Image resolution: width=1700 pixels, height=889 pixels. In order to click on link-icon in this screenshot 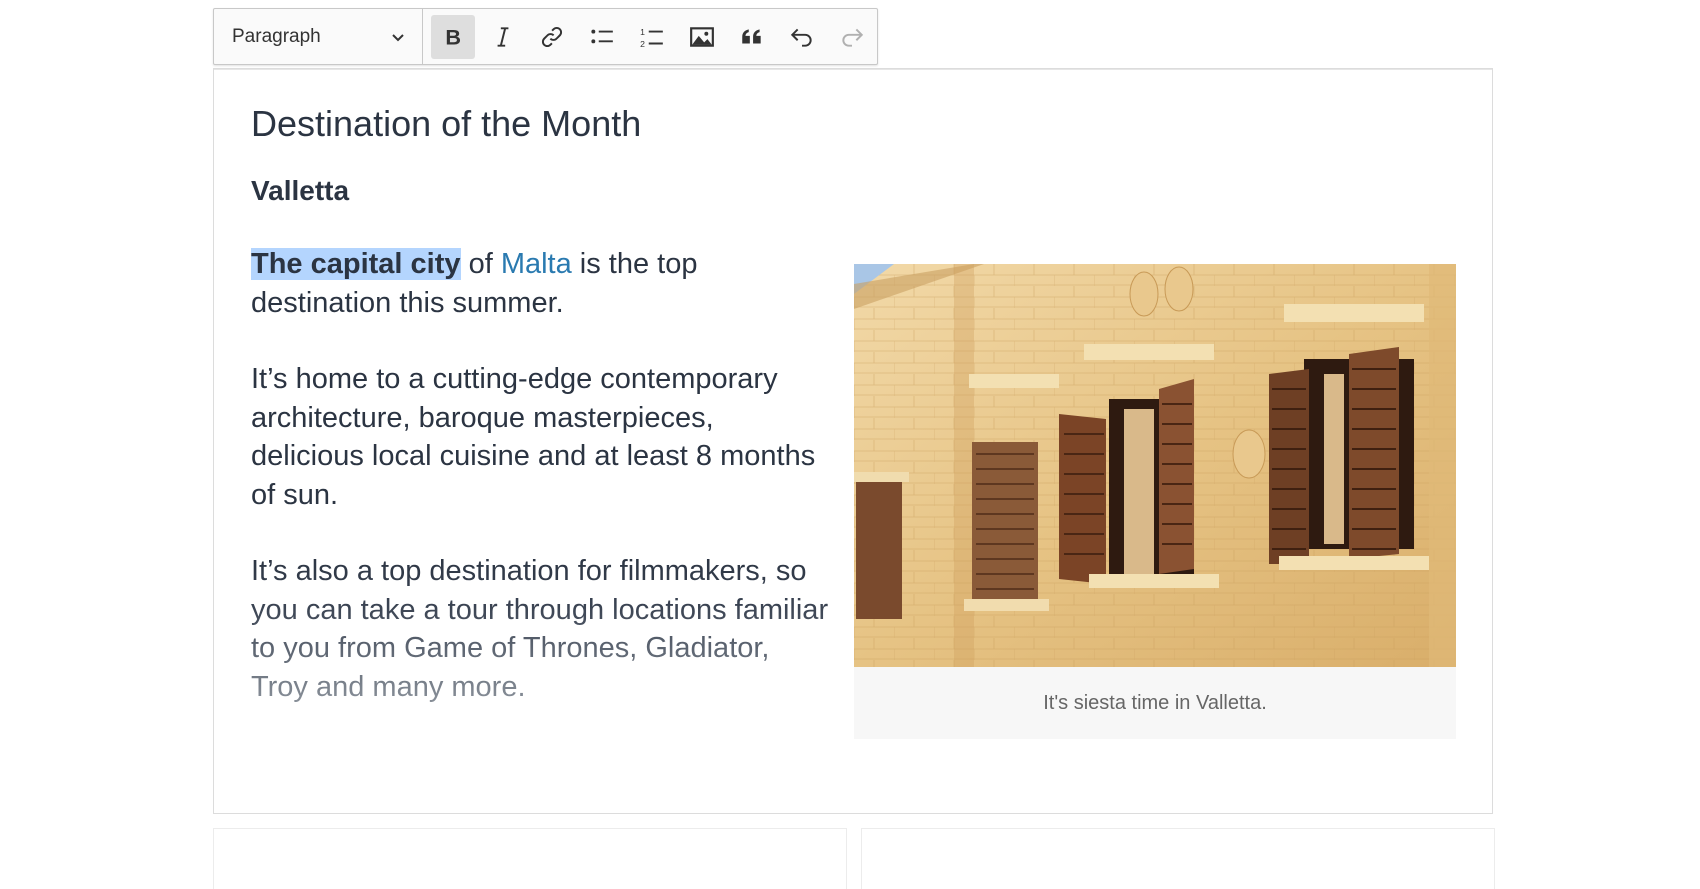, I will do `click(552, 36)`.